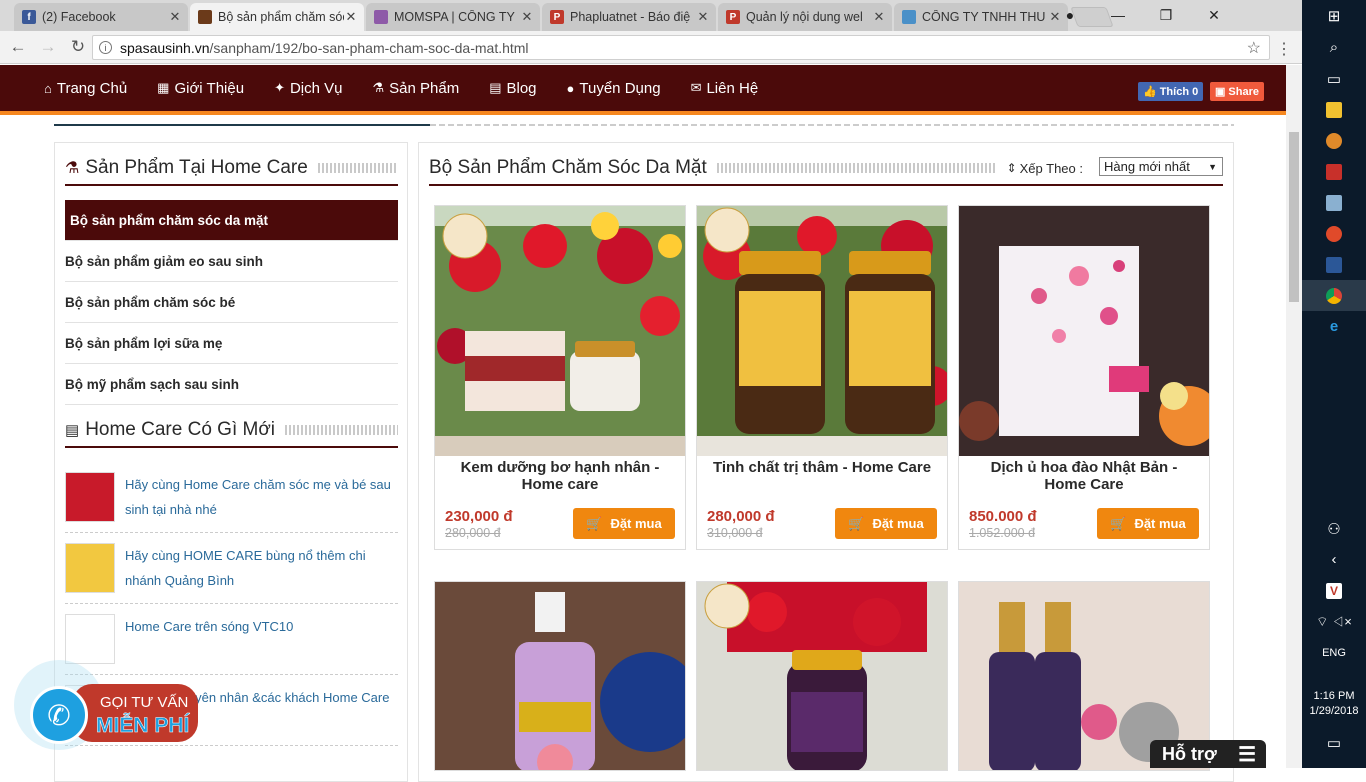 The image size is (1366, 782). What do you see at coordinates (1334, 703) in the screenshot?
I see `clock: 1:16 PM 1/29/2018` at bounding box center [1334, 703].